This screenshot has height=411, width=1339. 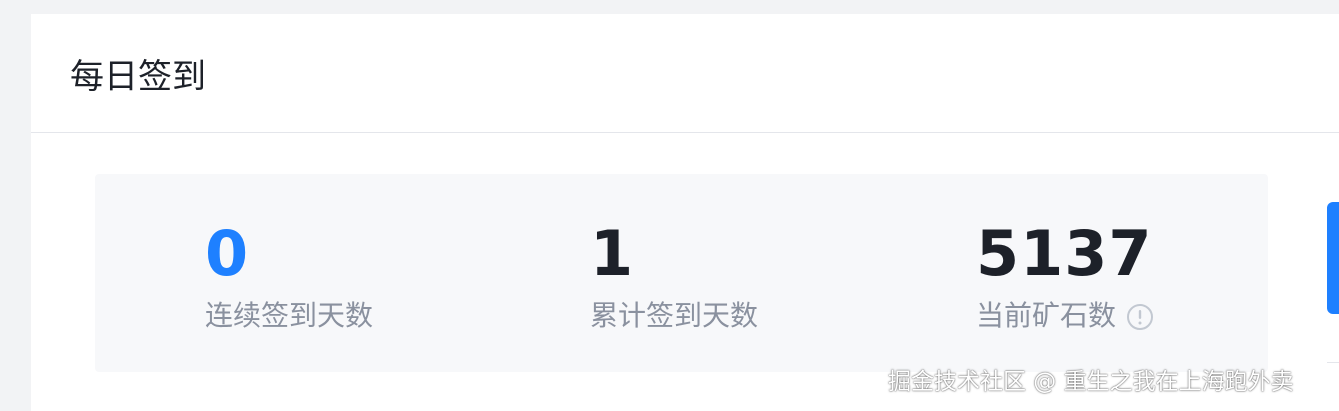 I want to click on consecutive-days-label: 连续签到天数, so click(x=289, y=316).